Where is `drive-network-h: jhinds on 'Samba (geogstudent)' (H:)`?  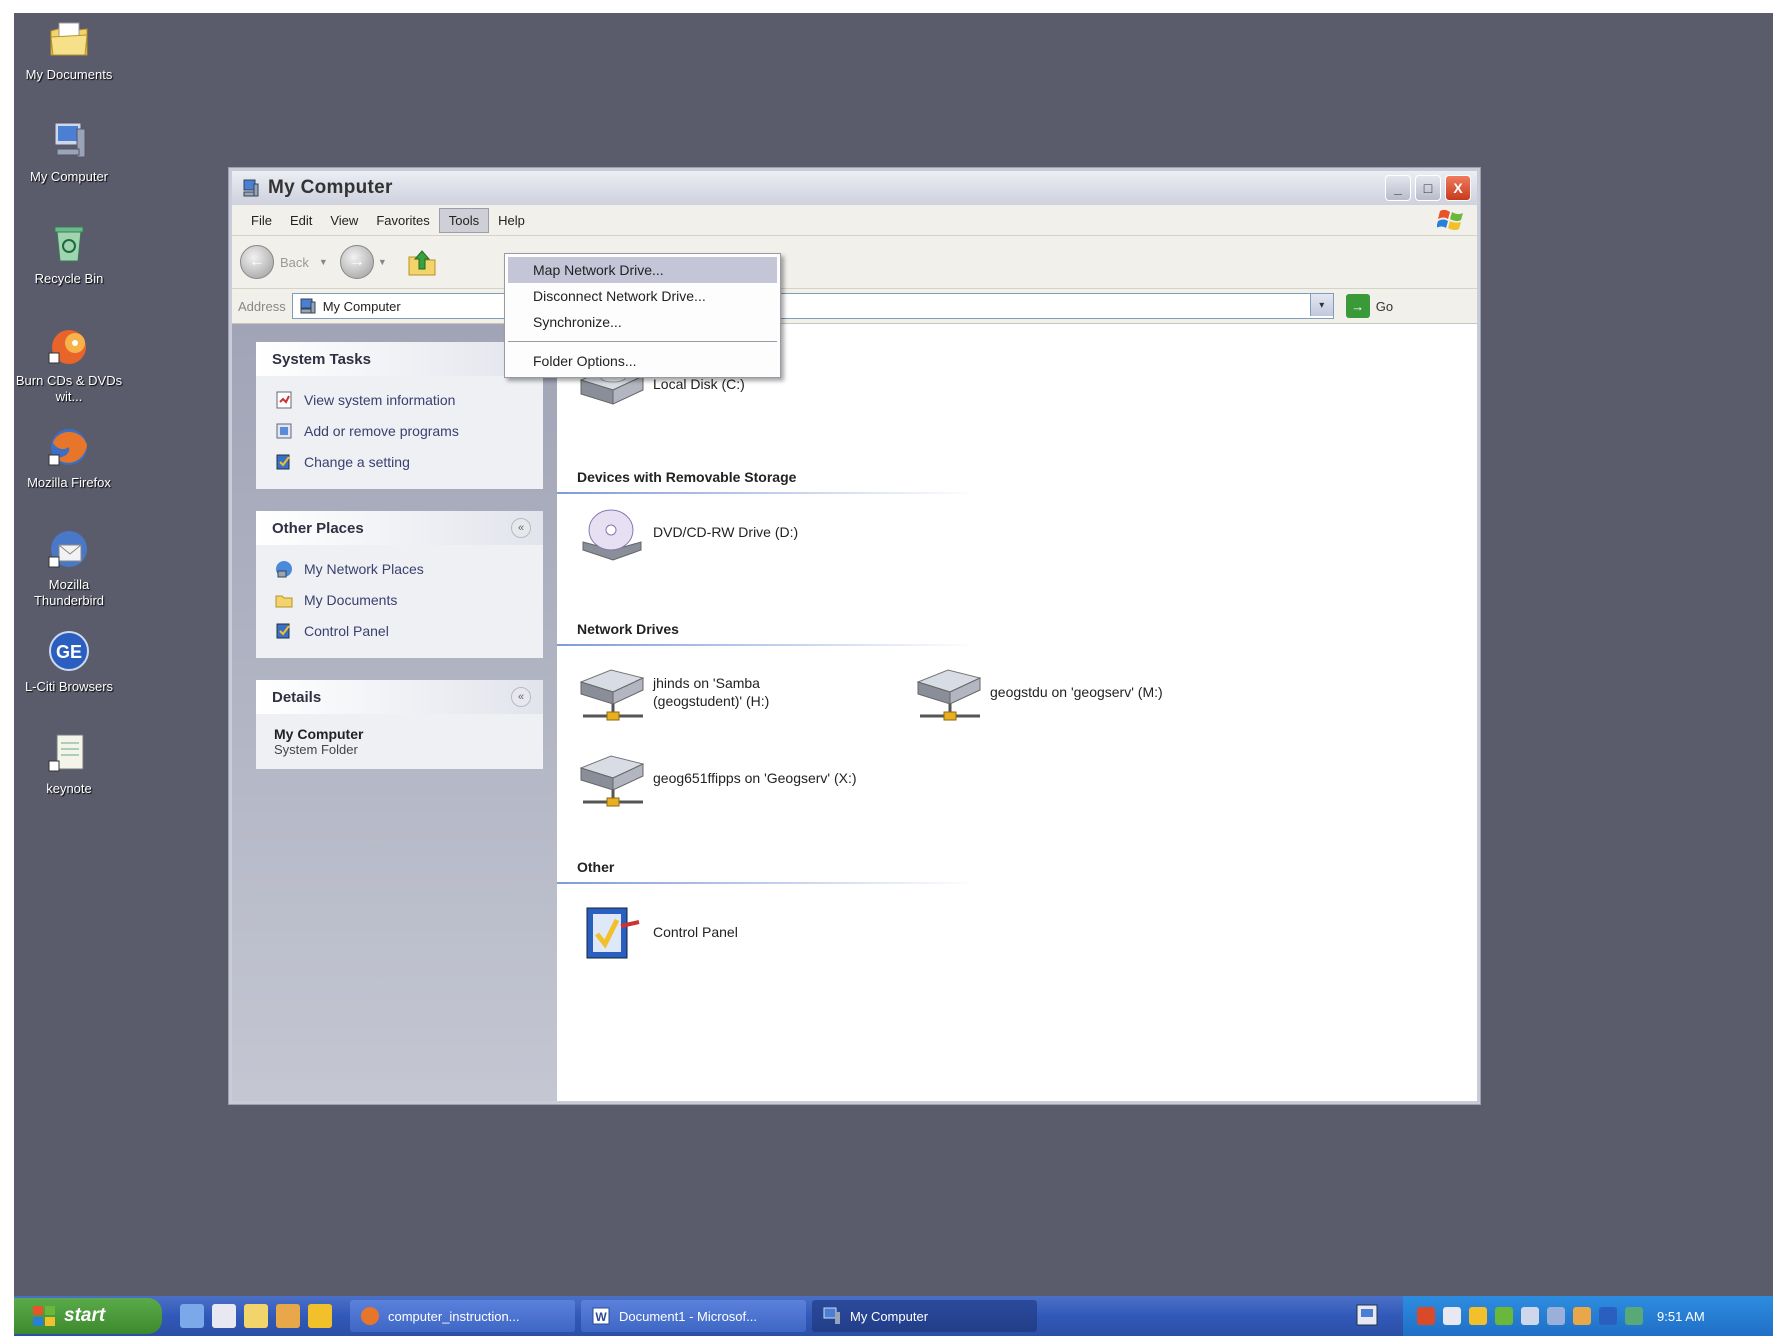
drive-network-h: jhinds on 'Samba (geogstudent)' (H:) is located at coordinates (672, 692).